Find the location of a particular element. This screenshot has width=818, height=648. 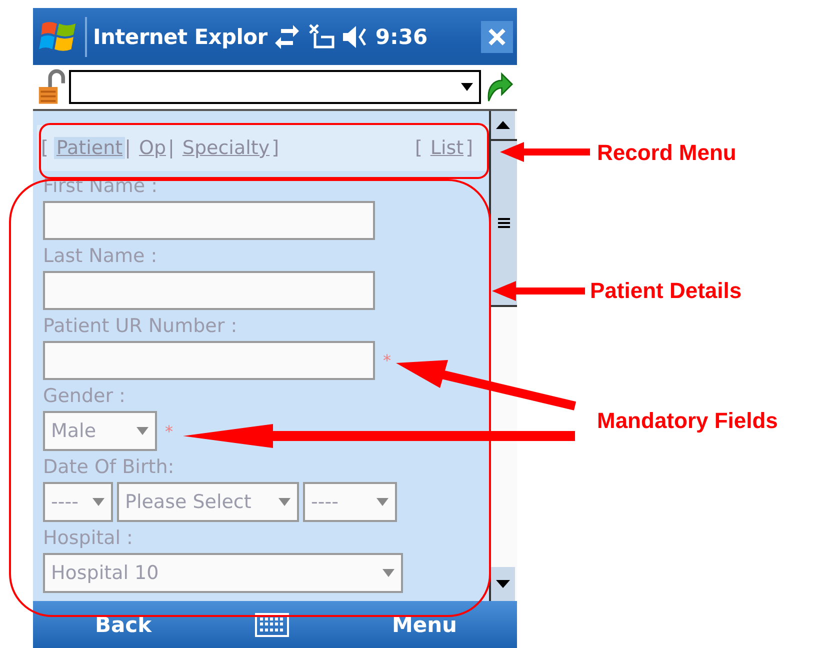

go-arrow-icon is located at coordinates (499, 87).